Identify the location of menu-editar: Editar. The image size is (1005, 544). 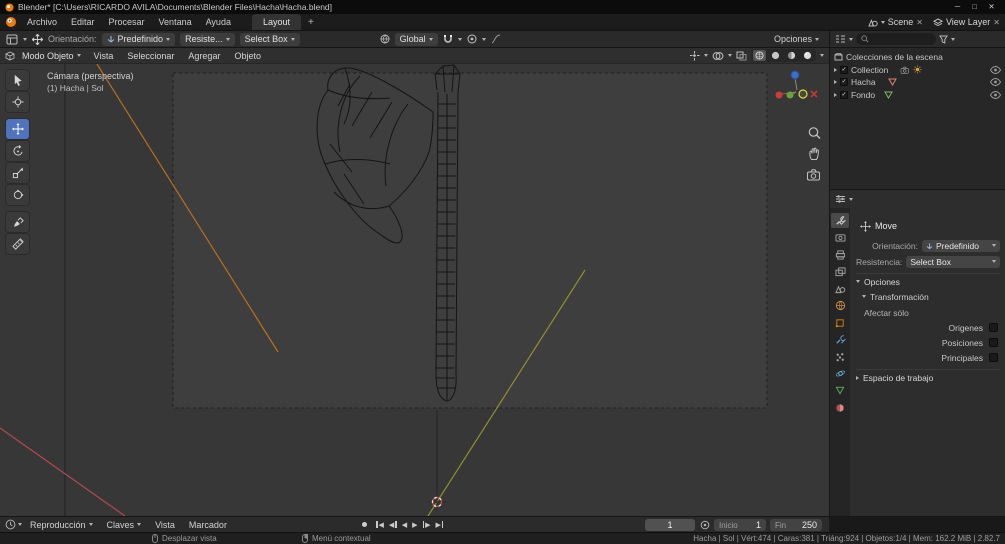
(83, 22).